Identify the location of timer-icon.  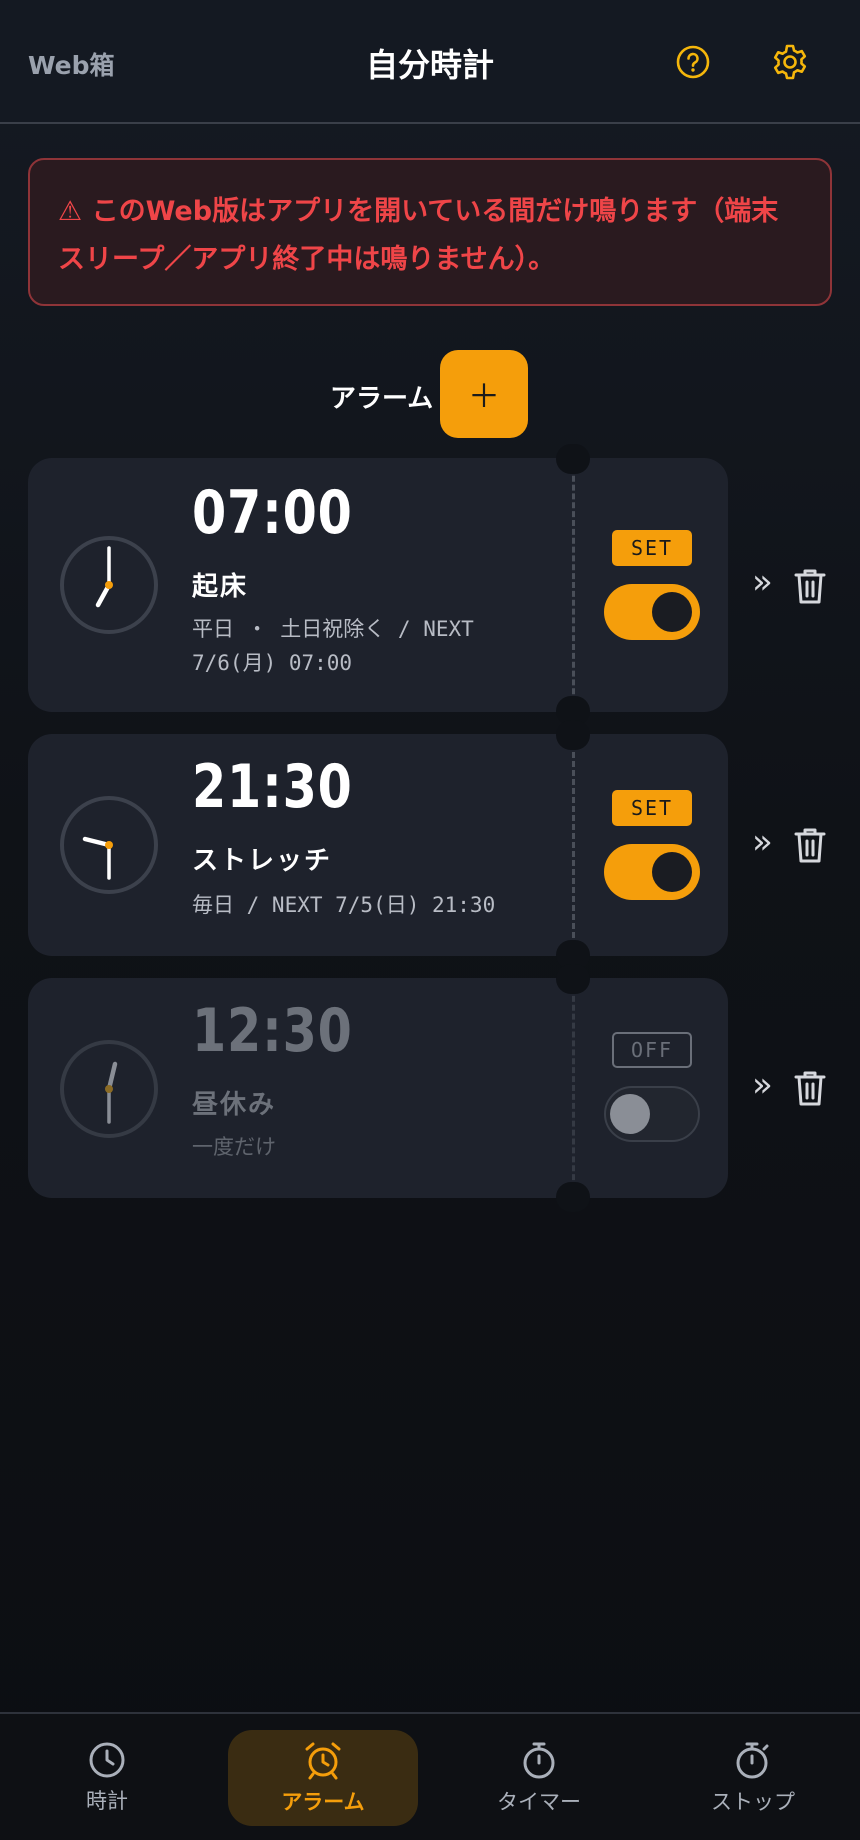
(539, 1760).